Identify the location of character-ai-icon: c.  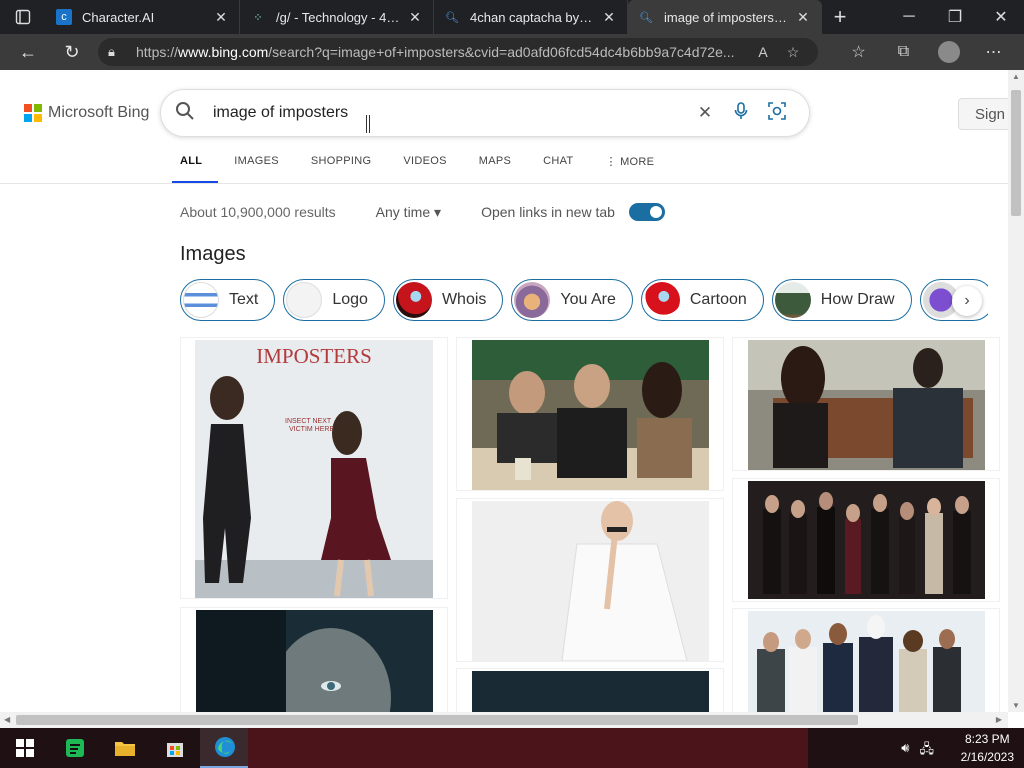
(64, 17).